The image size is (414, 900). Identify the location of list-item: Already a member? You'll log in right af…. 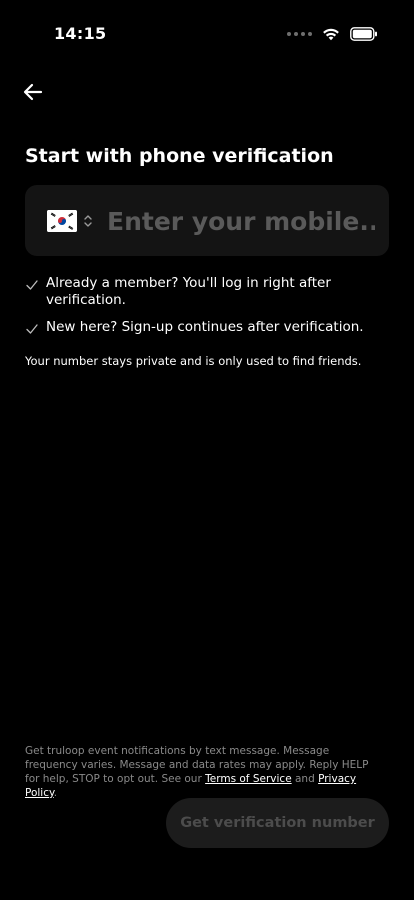
(195, 292).